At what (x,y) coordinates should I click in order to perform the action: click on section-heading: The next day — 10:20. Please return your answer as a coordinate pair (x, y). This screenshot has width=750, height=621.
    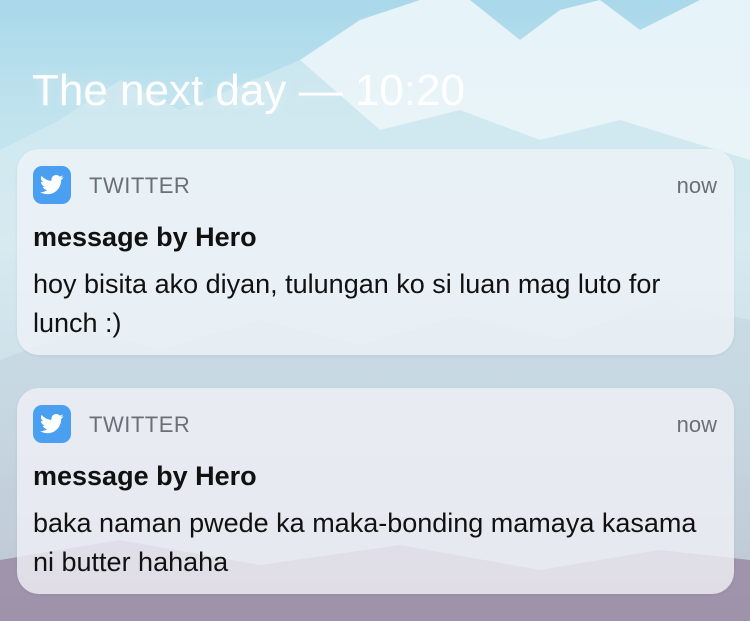
    Looking at the image, I should click on (248, 90).